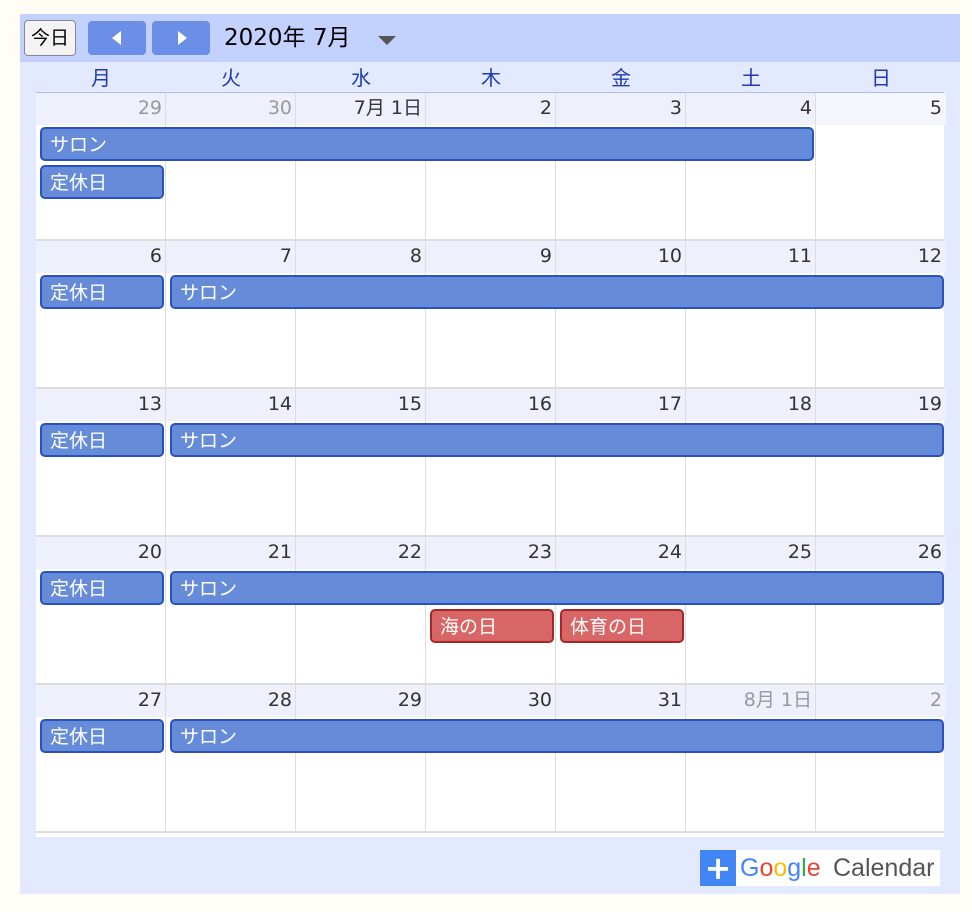  What do you see at coordinates (751, 700) in the screenshot?
I see `day-number: 8月 1日` at bounding box center [751, 700].